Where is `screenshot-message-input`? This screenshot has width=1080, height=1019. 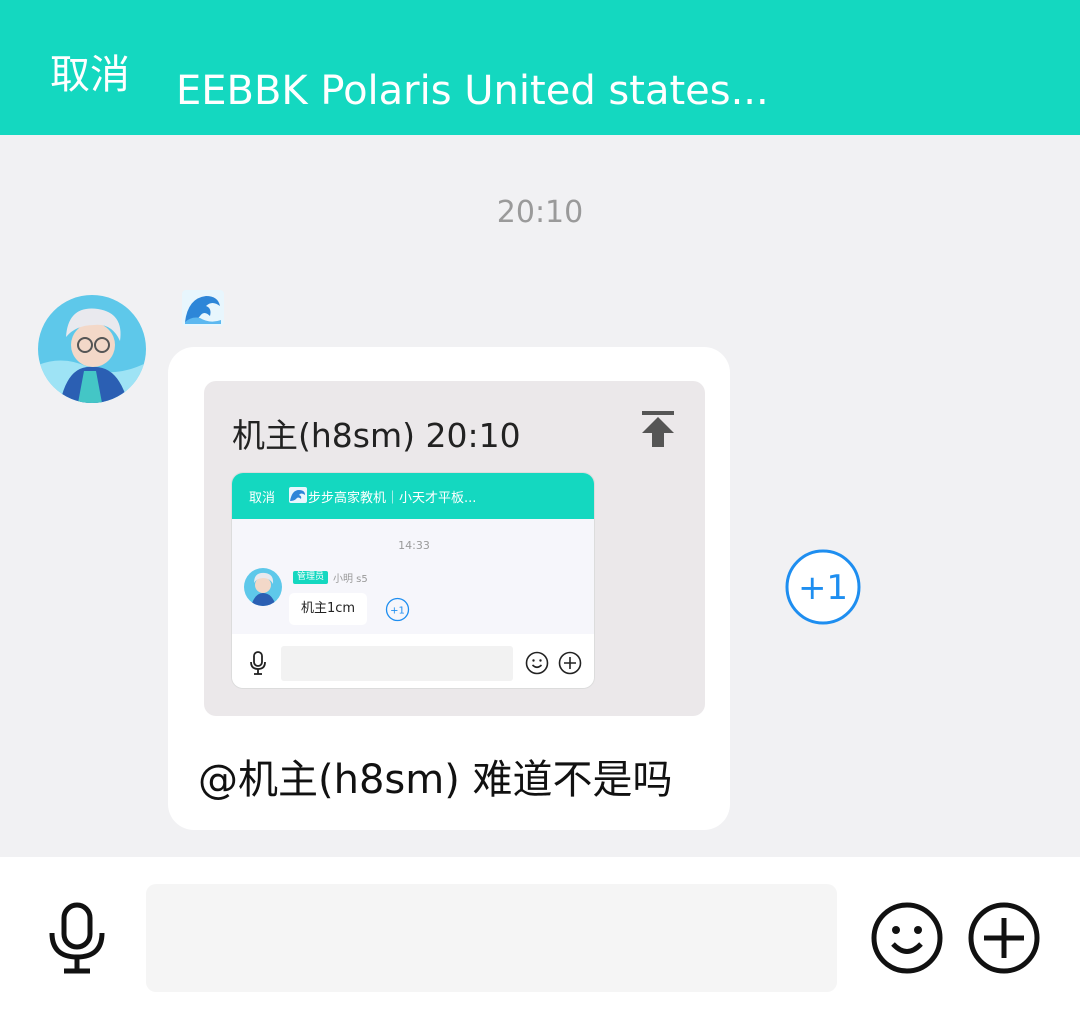
screenshot-message-input is located at coordinates (397, 663).